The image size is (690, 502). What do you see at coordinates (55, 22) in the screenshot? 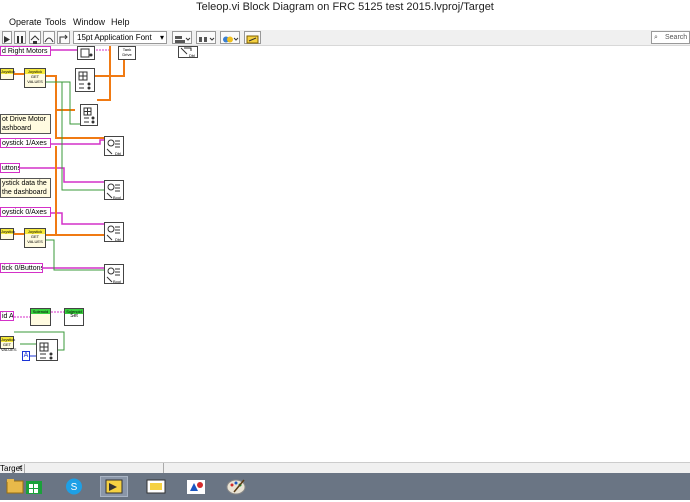
I see `menu-tools: Tools` at bounding box center [55, 22].